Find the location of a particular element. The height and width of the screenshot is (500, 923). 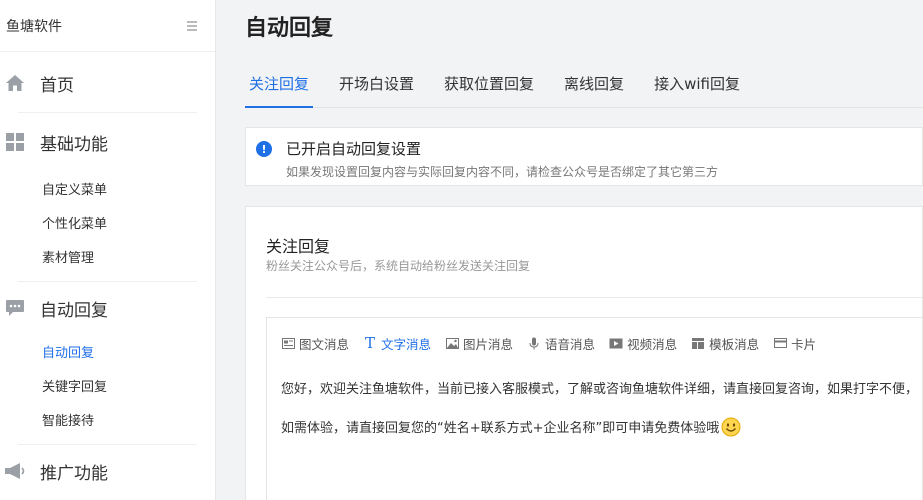

message-type-toolbar: 图文消息 T 文字消息 图片消息 语音消息 视频消息 模板消息 卡片 is located at coordinates (594, 343).